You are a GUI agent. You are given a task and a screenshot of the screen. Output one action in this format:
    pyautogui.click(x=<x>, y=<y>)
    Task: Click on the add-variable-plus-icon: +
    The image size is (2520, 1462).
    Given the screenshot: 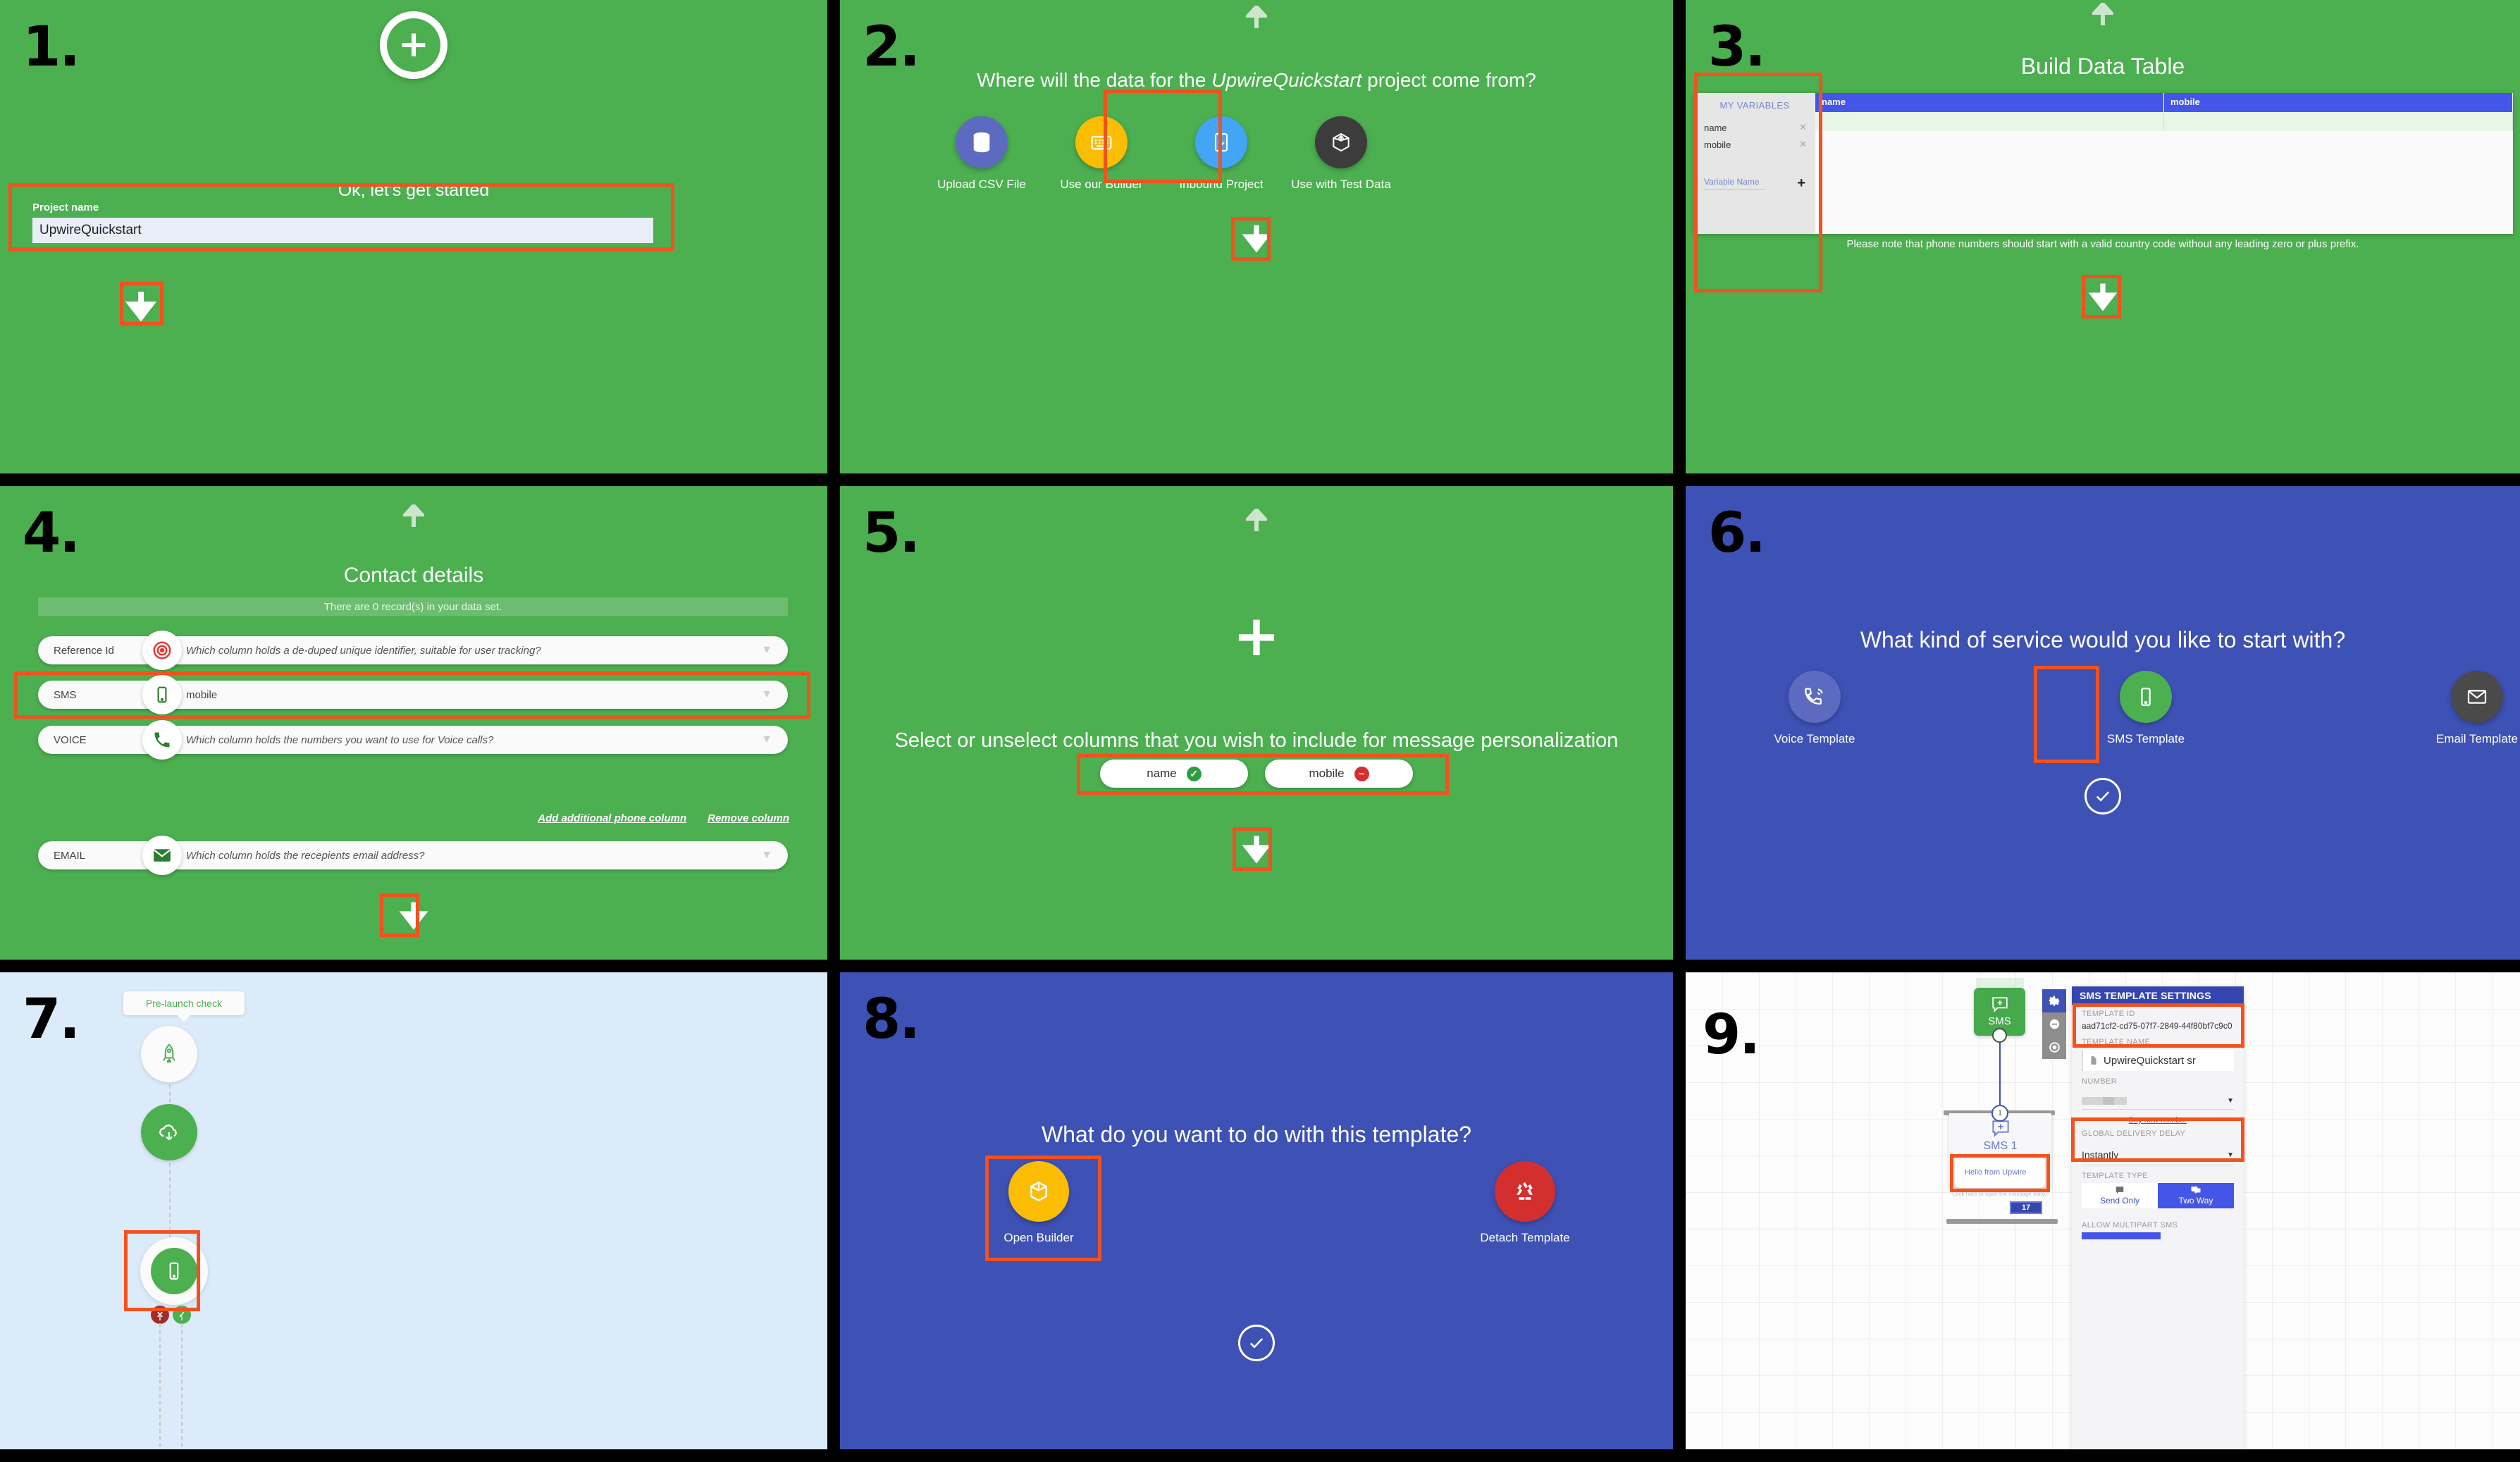 What is the action you would take?
    pyautogui.click(x=1801, y=183)
    